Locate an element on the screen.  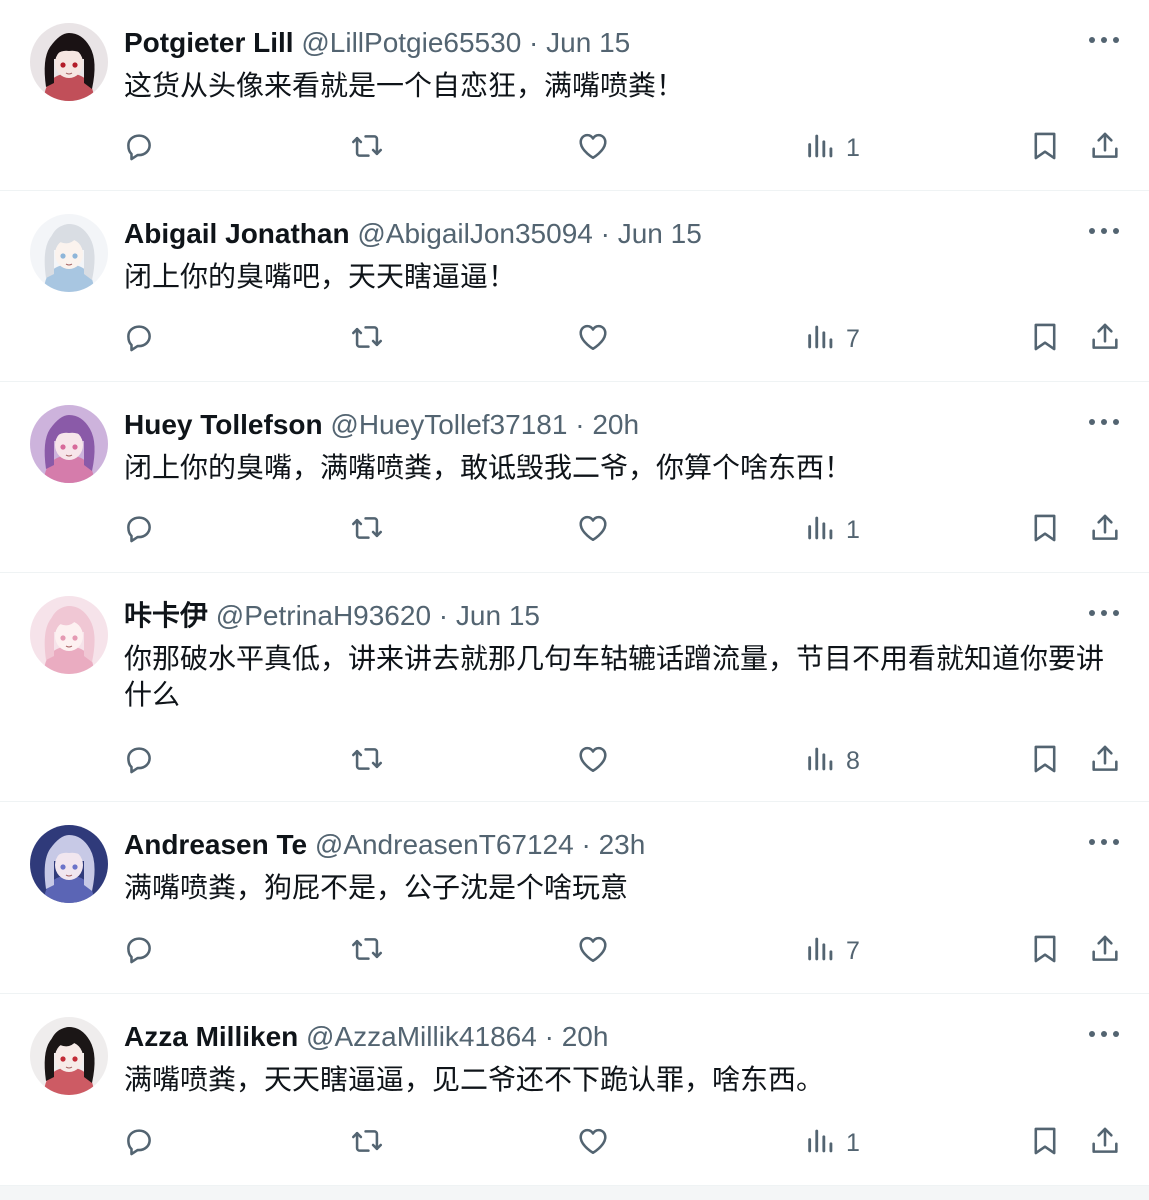
views-button: 8 is located at coordinates (832, 761).